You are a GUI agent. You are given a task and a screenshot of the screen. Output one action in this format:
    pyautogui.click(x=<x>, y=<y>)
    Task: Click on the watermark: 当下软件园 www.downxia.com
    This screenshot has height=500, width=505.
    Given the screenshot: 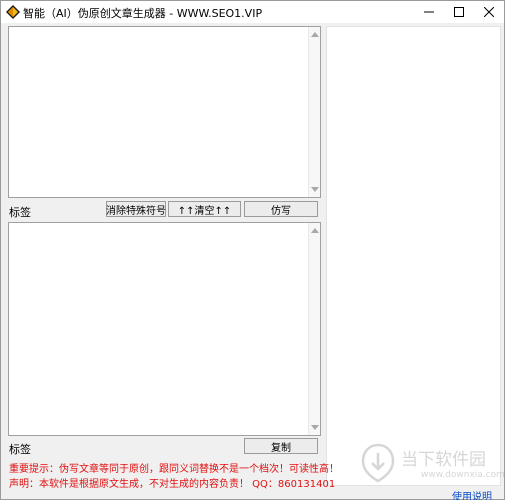 What is the action you would take?
    pyautogui.click(x=433, y=463)
    